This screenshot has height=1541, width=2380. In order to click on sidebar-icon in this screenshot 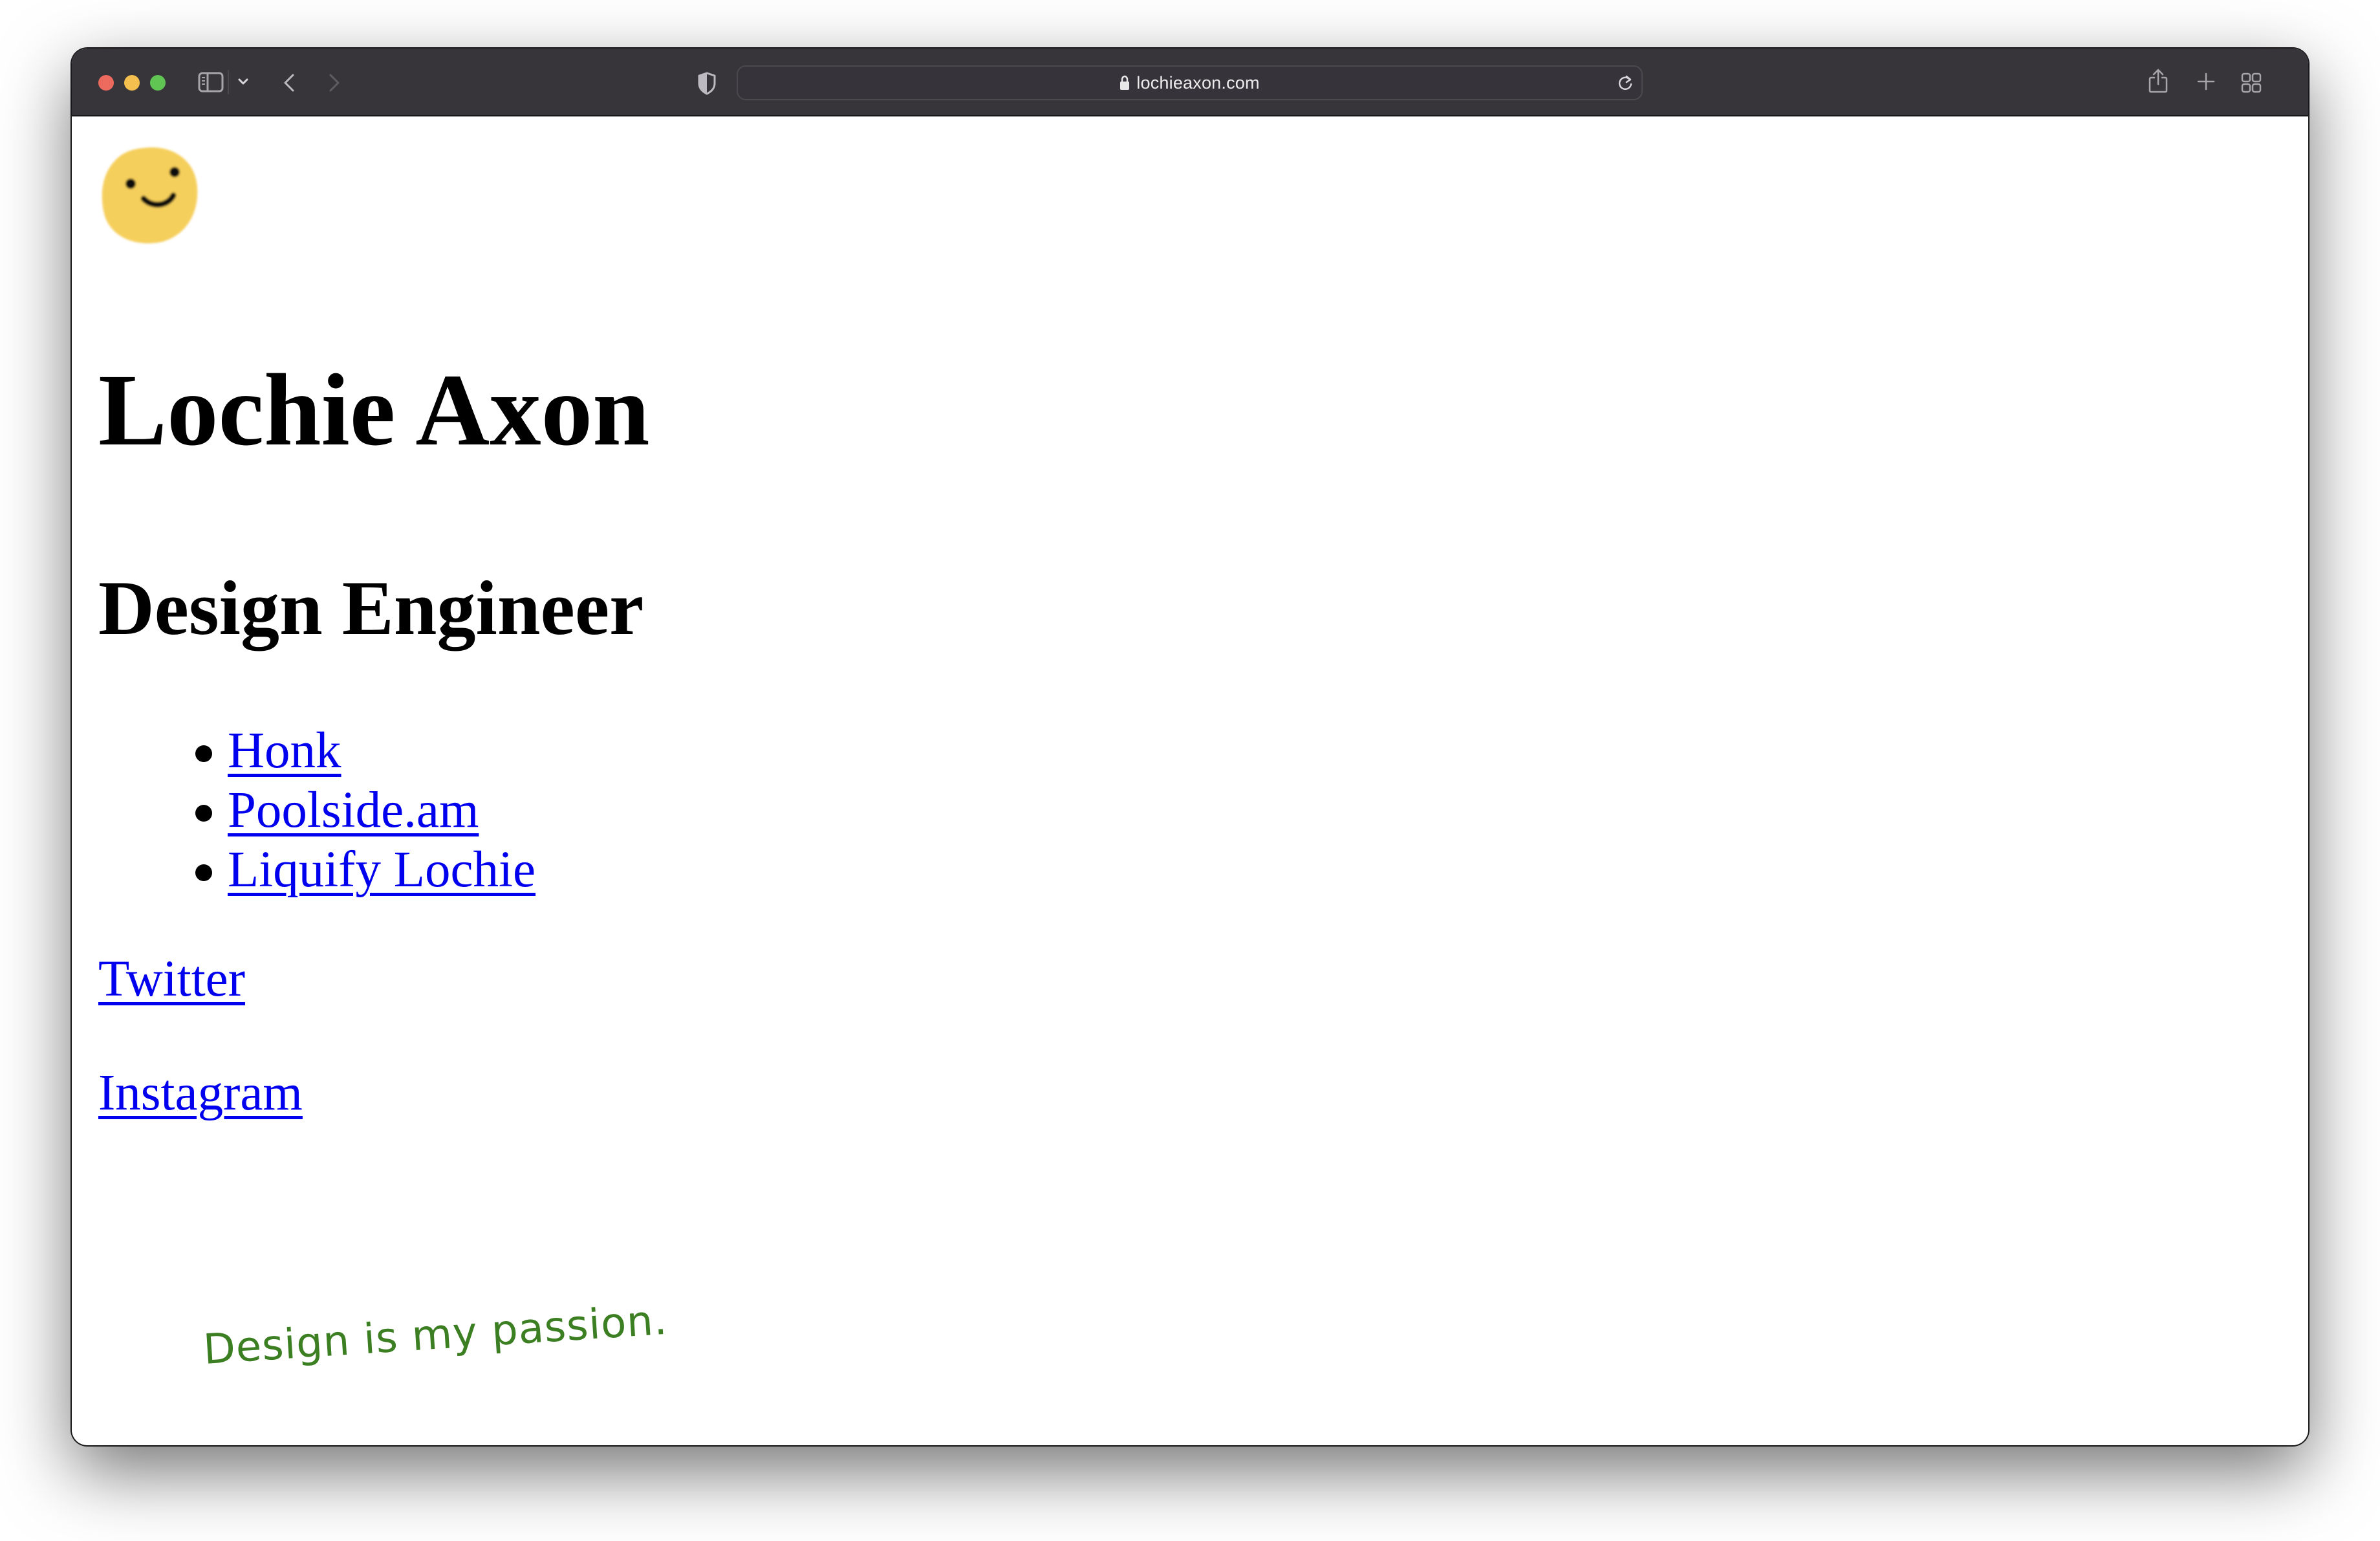, I will do `click(211, 82)`.